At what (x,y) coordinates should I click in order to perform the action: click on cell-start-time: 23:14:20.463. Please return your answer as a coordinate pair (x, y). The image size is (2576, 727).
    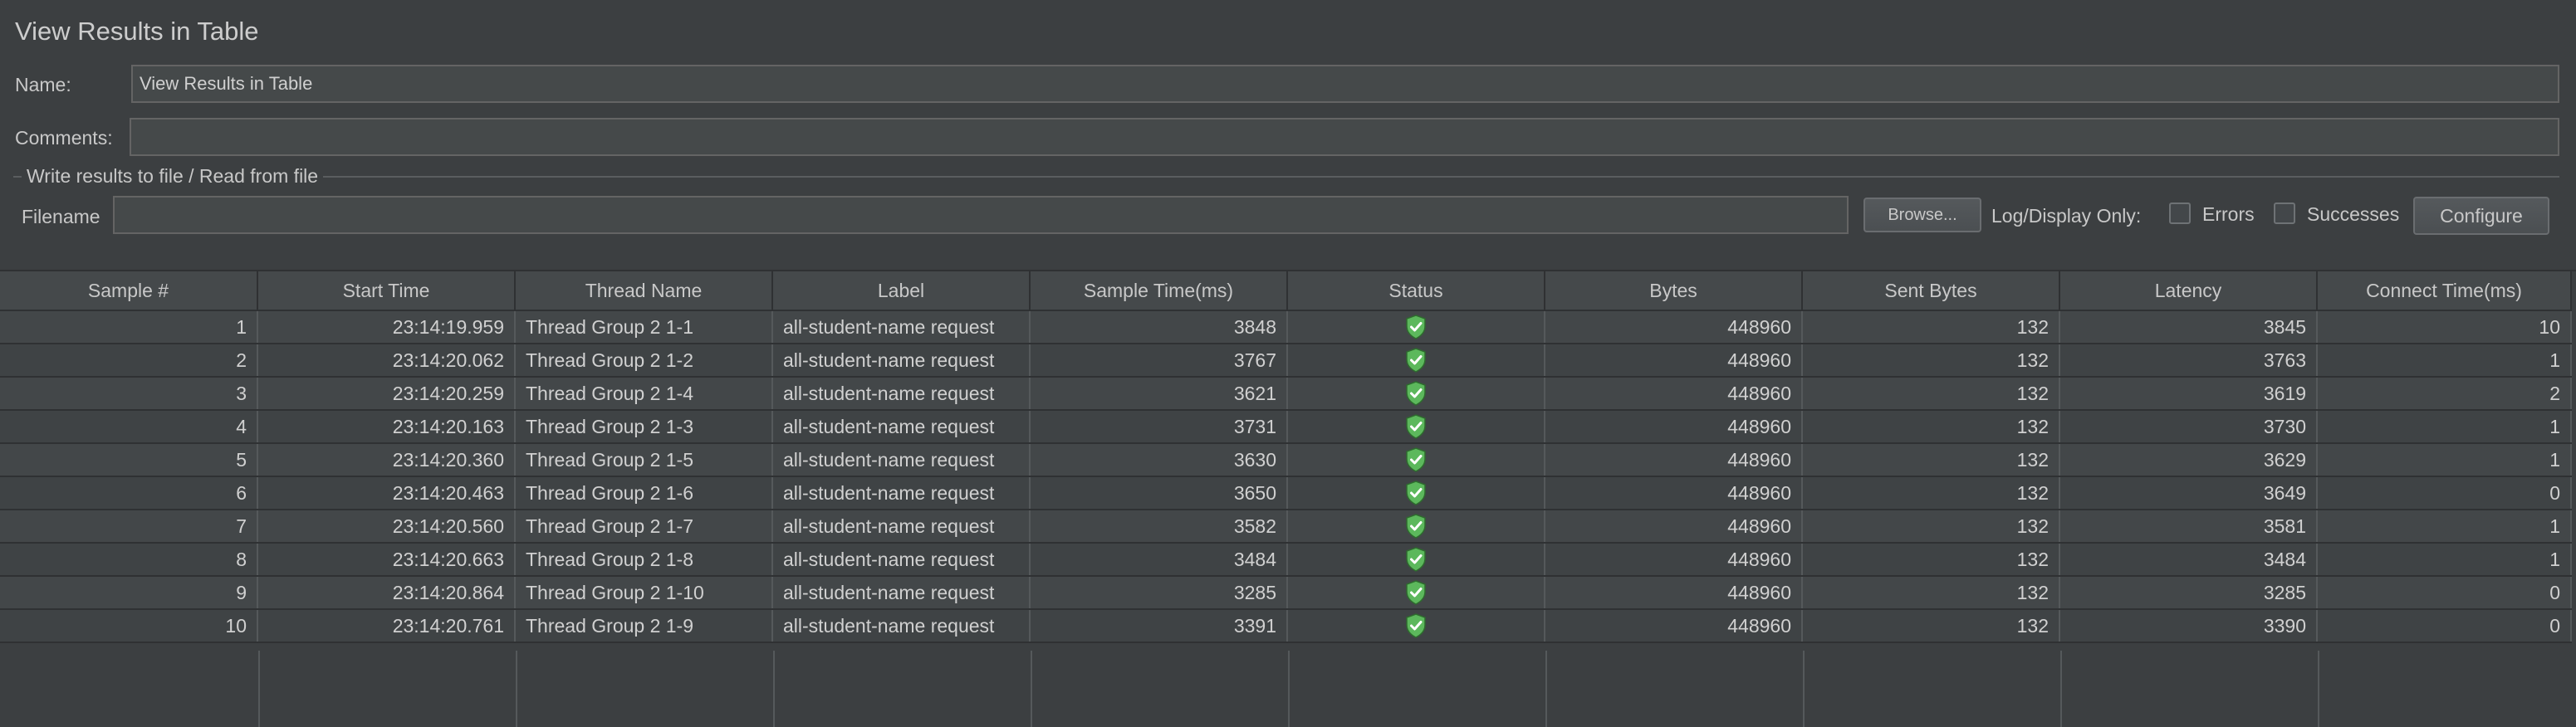
    Looking at the image, I should click on (386, 493).